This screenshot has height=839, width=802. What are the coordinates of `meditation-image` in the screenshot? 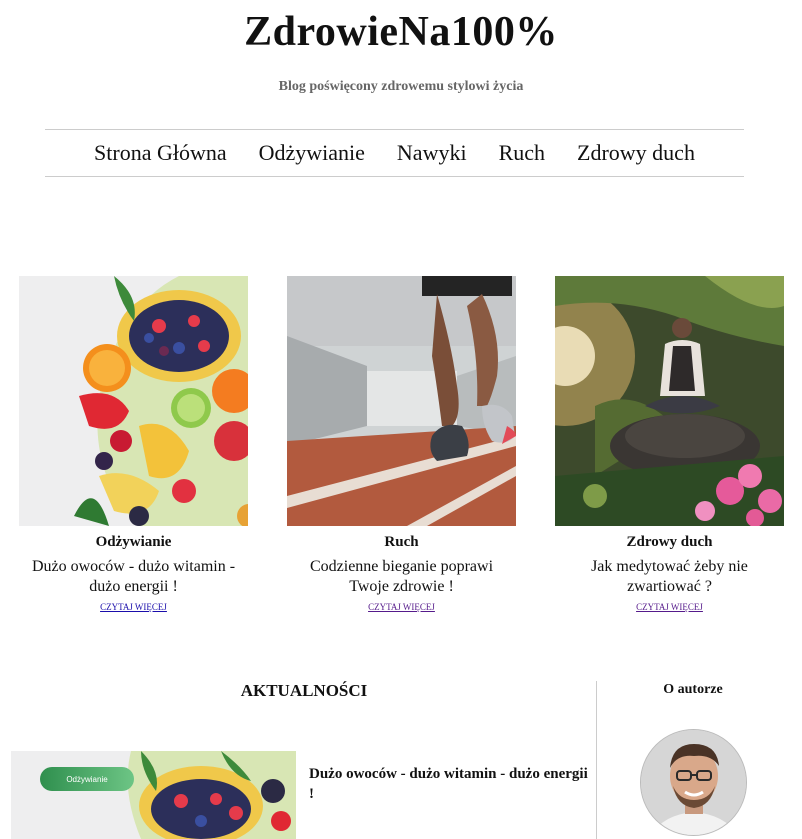 It's located at (669, 401).